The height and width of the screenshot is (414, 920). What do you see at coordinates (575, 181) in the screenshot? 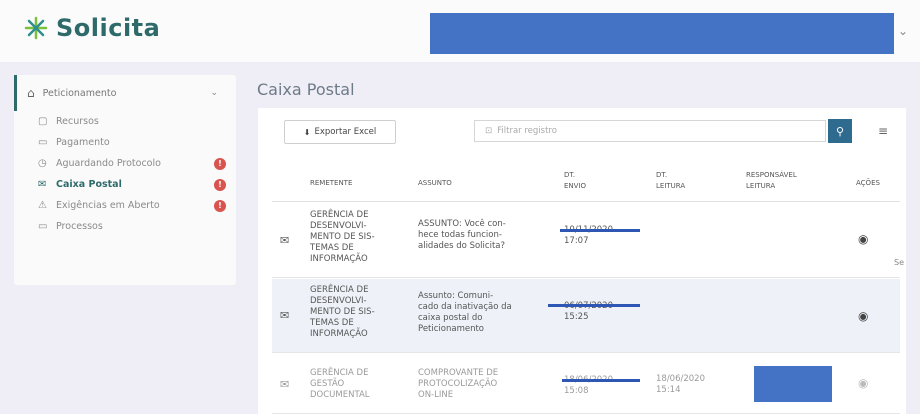
I see `column-header-envio: DT. ENVIO` at bounding box center [575, 181].